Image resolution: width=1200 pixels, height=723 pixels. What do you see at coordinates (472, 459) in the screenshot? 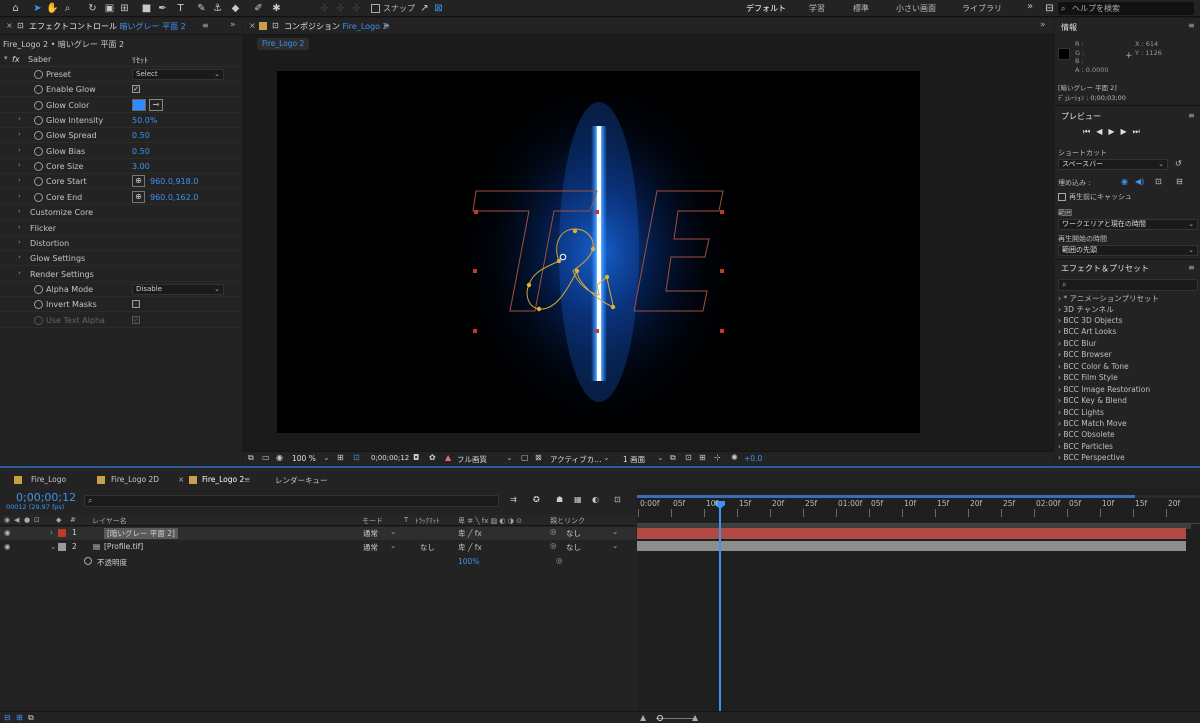
I see `resolution-select: フル画質` at bounding box center [472, 459].